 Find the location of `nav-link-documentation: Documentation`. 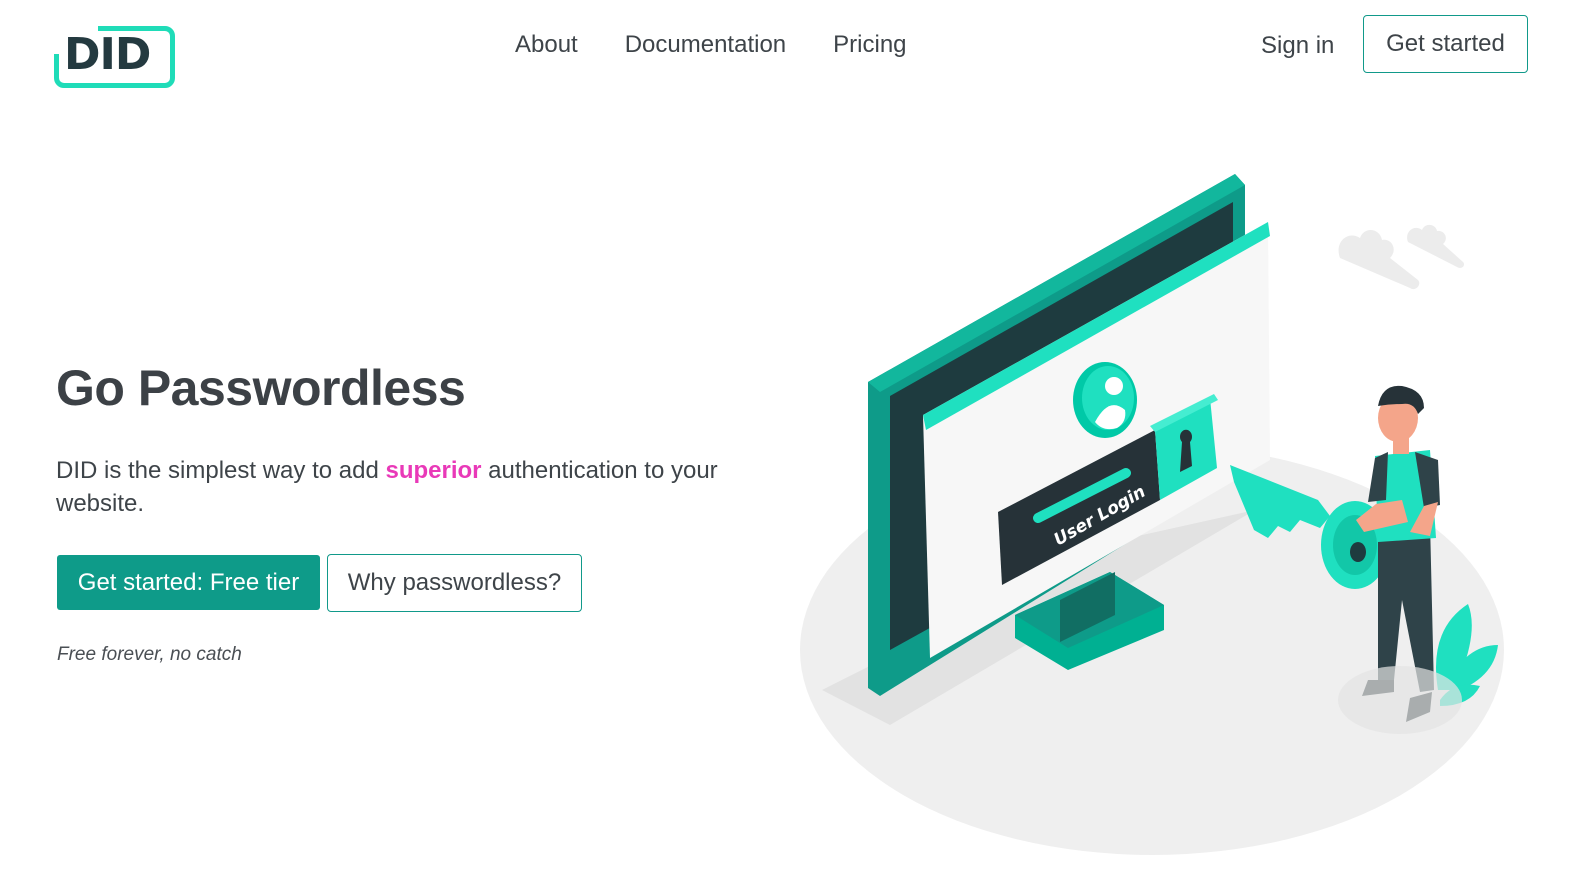

nav-link-documentation: Documentation is located at coordinates (705, 45).